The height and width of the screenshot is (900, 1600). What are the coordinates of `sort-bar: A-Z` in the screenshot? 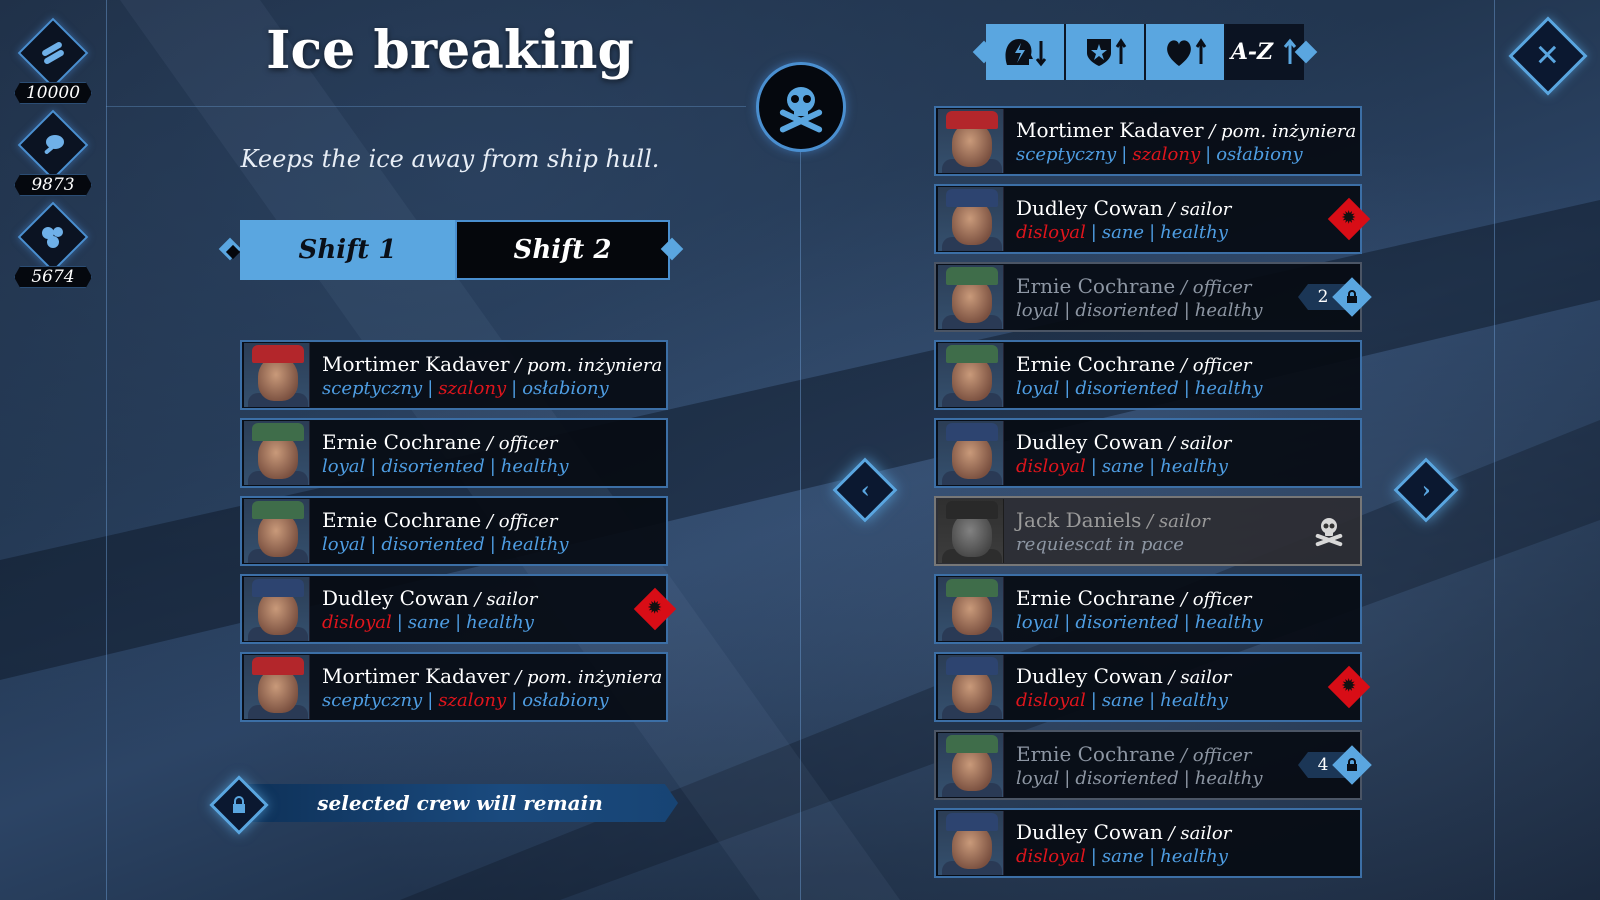 It's located at (1145, 52).